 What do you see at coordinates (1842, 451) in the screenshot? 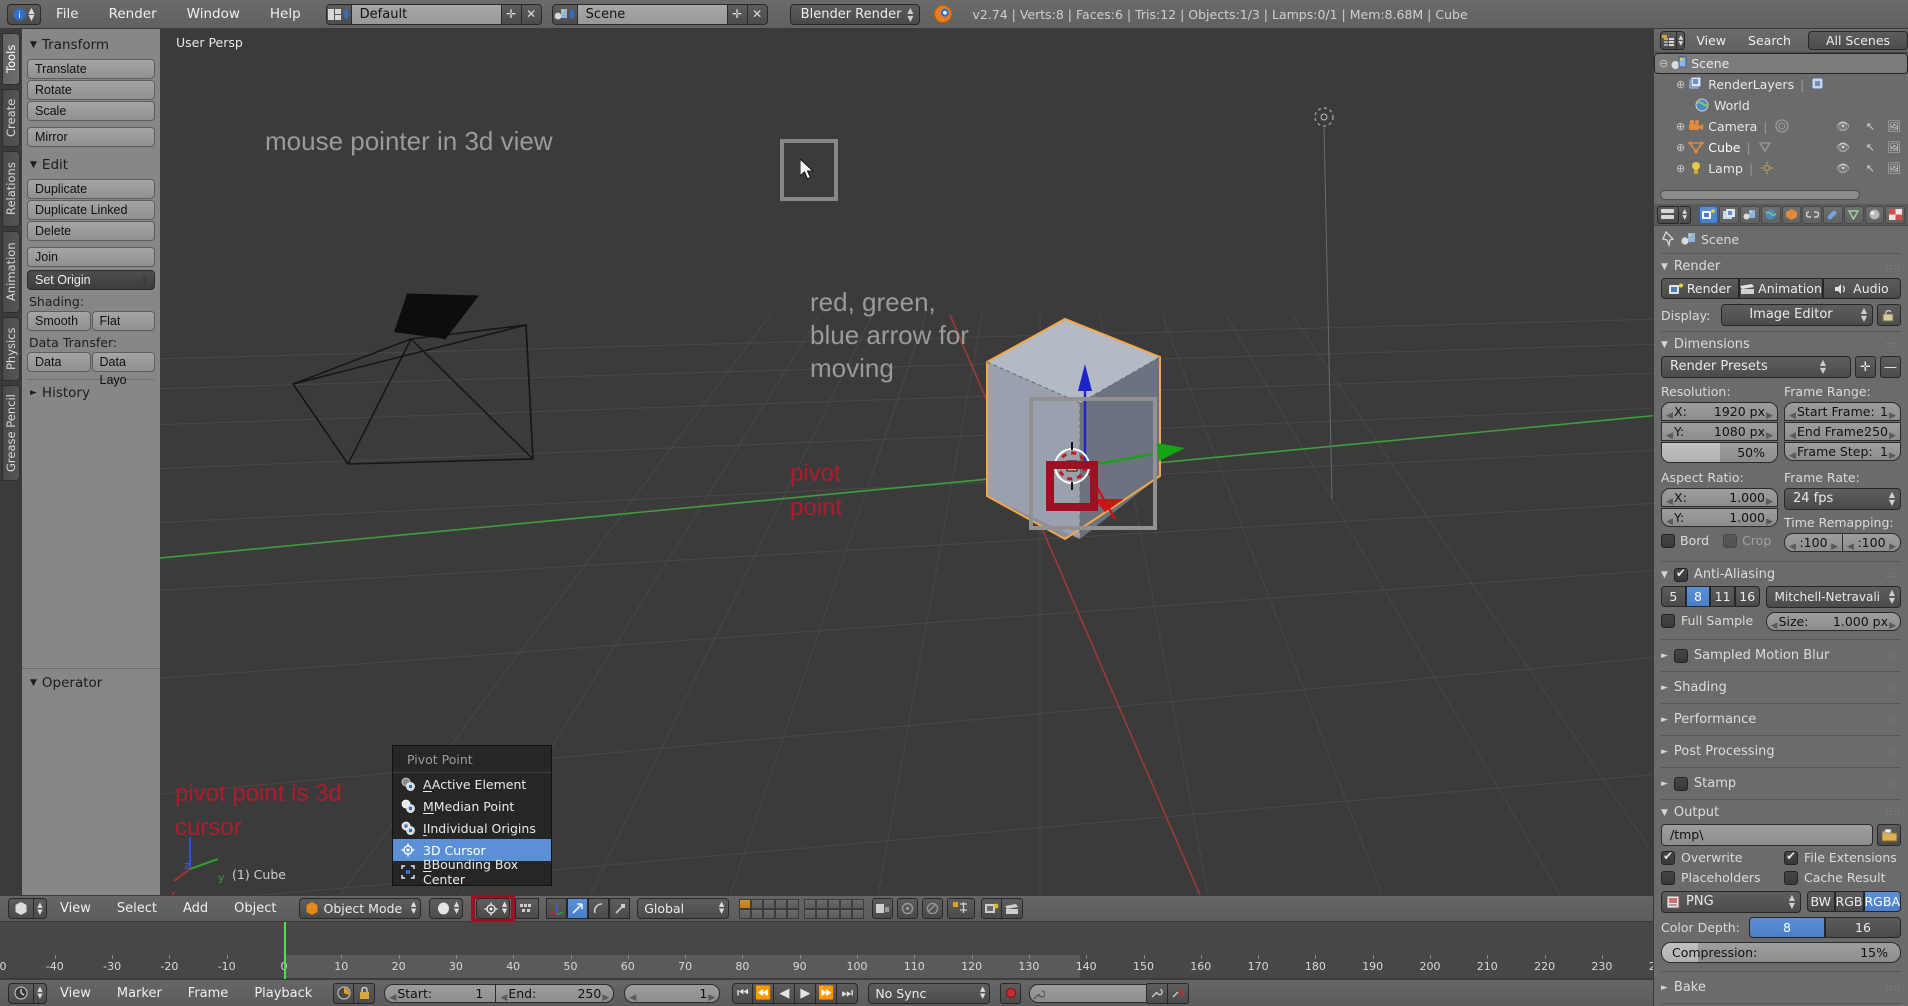
I see `frame-step-field: ◀ Frame Step: 1 ▶` at bounding box center [1842, 451].